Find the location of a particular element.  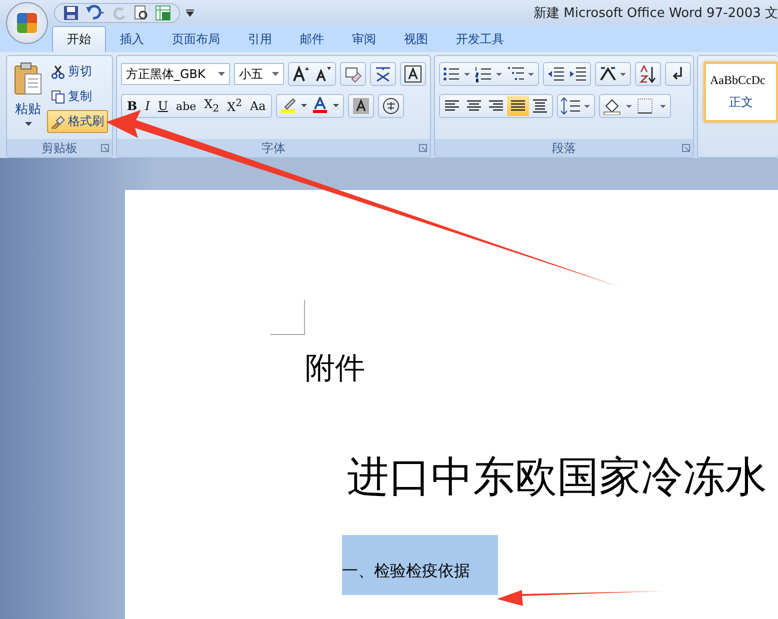

copy-button: 复制 is located at coordinates (77, 96).